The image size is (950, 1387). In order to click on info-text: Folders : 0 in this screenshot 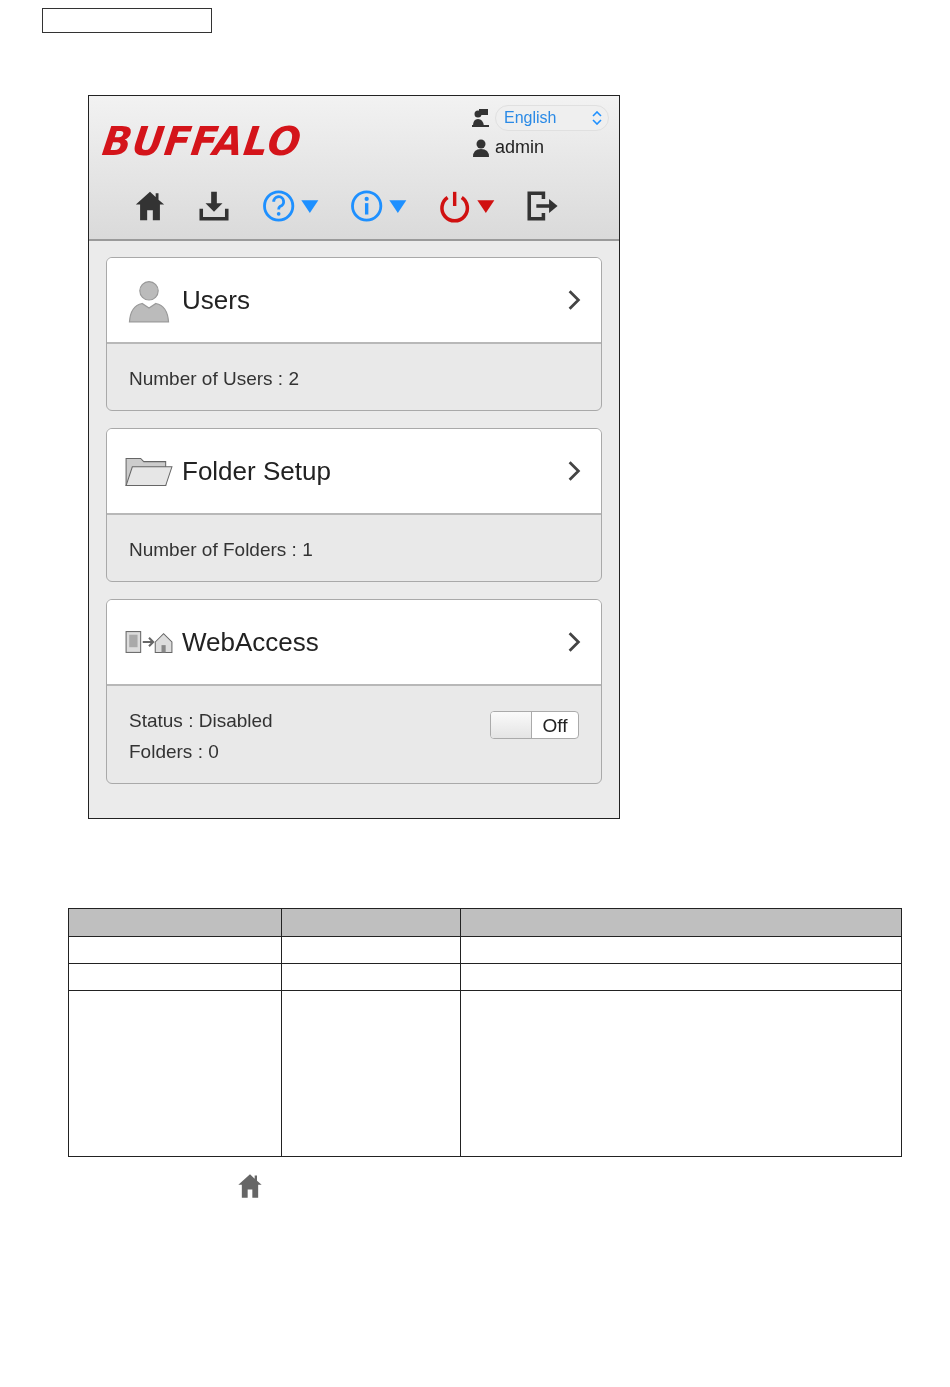, I will do `click(174, 752)`.